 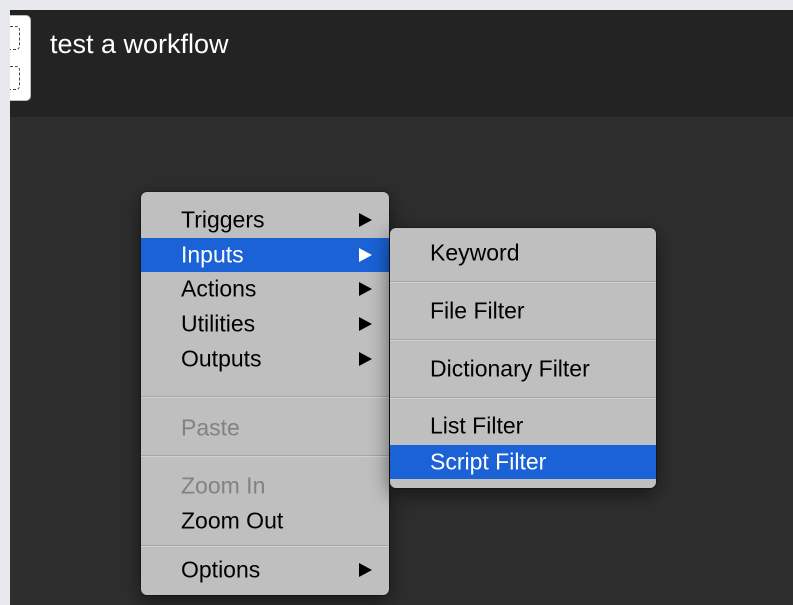 I want to click on icon-notch-top, so click(x=15, y=38).